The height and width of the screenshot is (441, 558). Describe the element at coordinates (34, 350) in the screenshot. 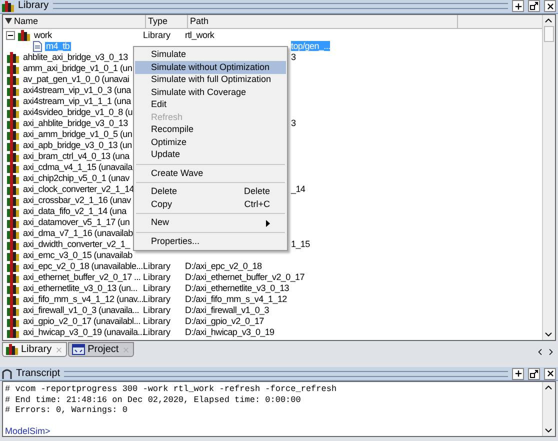

I see `panel-tab: Library` at that location.